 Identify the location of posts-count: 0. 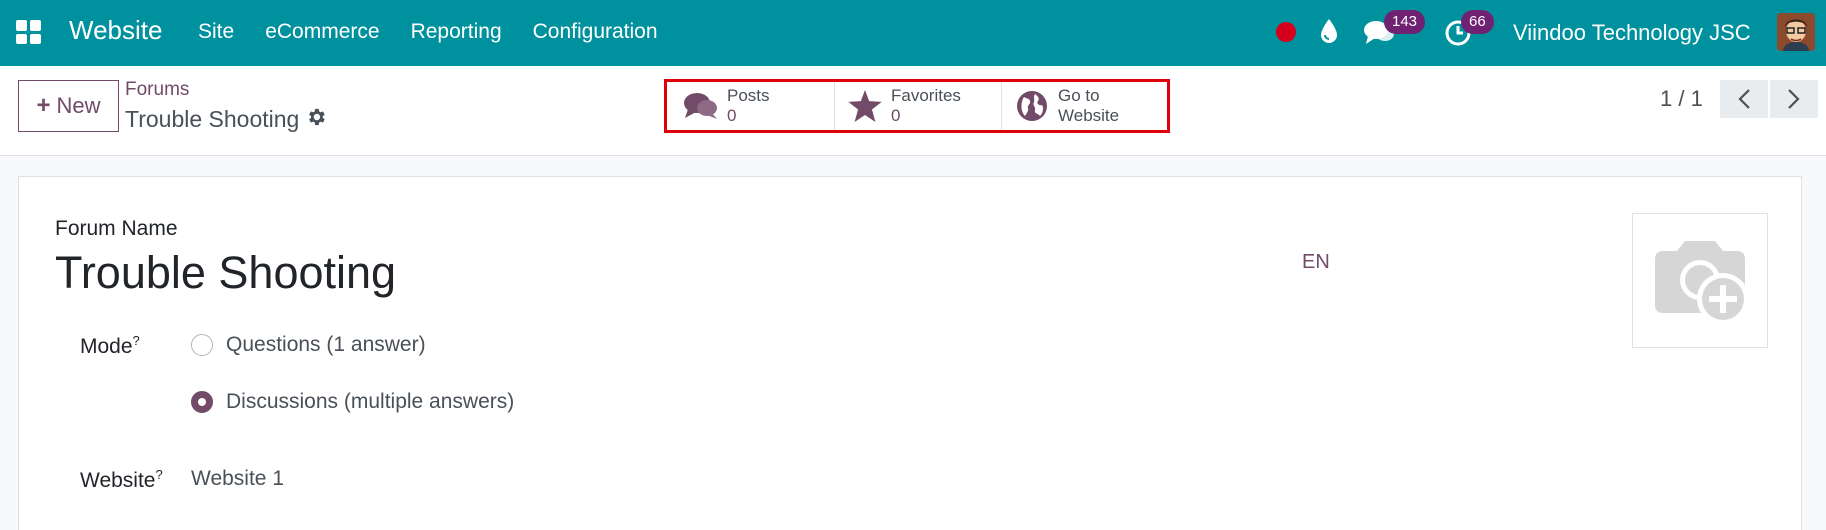
(732, 115).